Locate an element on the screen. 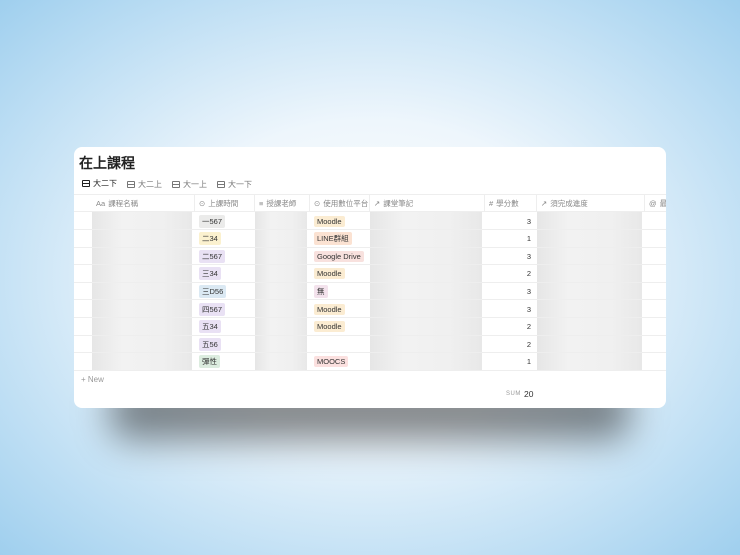  time-tag: 二34 is located at coordinates (210, 239).